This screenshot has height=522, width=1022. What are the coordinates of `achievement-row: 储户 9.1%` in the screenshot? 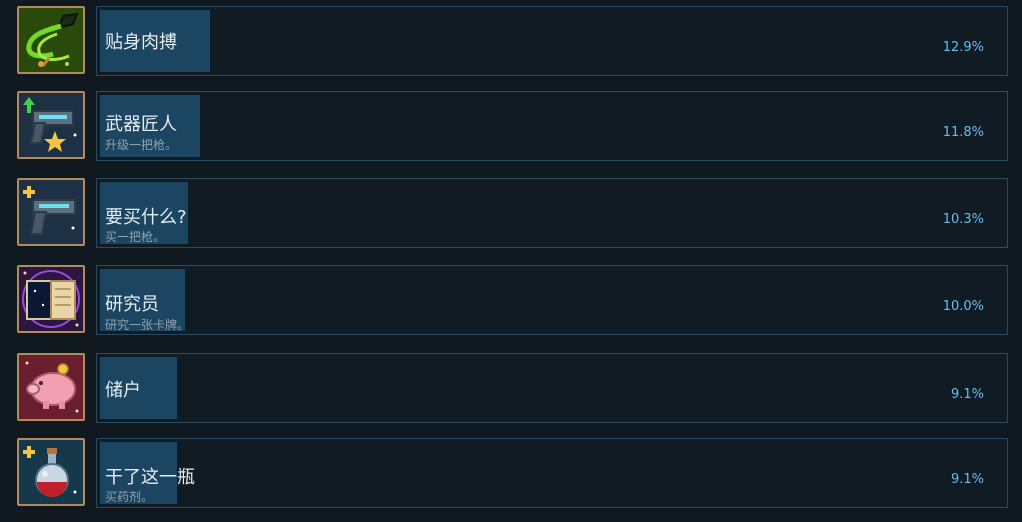 It's located at (511, 389).